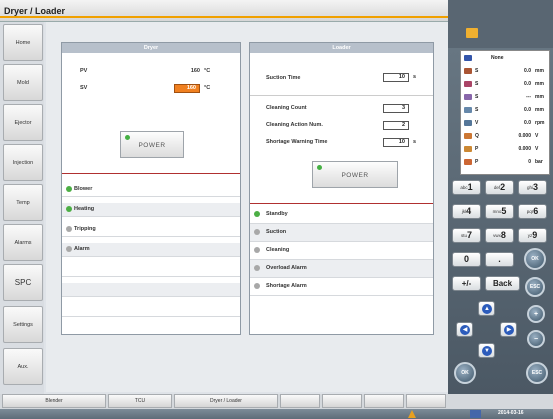 This screenshot has height=419, width=553. What do you see at coordinates (84, 209) in the screenshot?
I see `heating-label: Heating` at bounding box center [84, 209].